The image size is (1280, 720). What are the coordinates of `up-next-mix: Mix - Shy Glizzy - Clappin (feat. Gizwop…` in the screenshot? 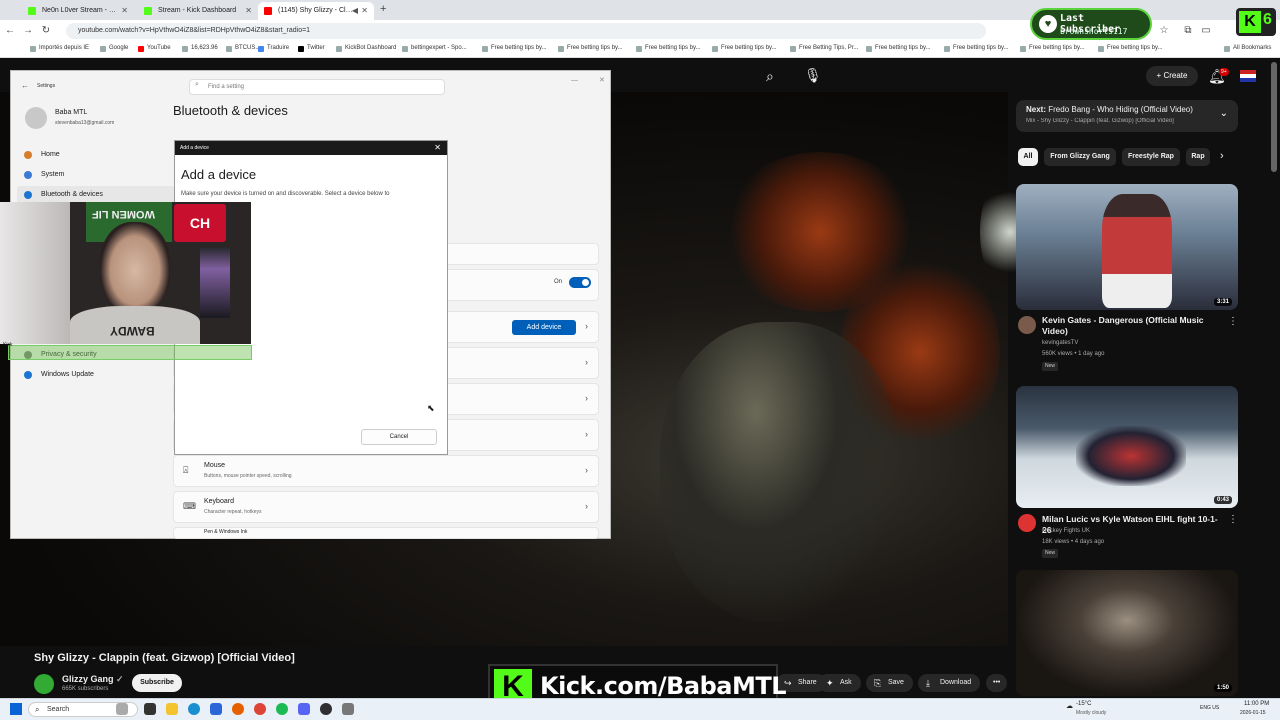 It's located at (1100, 121).